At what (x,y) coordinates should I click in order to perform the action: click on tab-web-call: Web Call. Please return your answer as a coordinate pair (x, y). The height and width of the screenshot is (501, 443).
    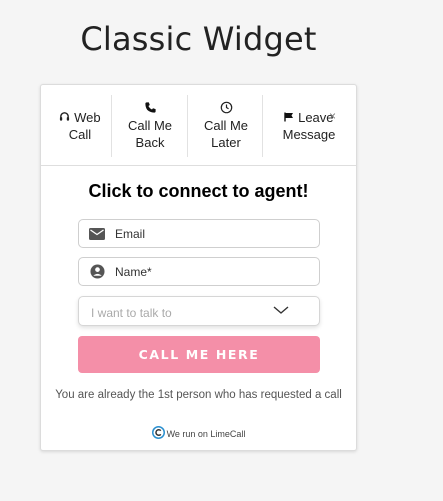
    Looking at the image, I should click on (80, 126).